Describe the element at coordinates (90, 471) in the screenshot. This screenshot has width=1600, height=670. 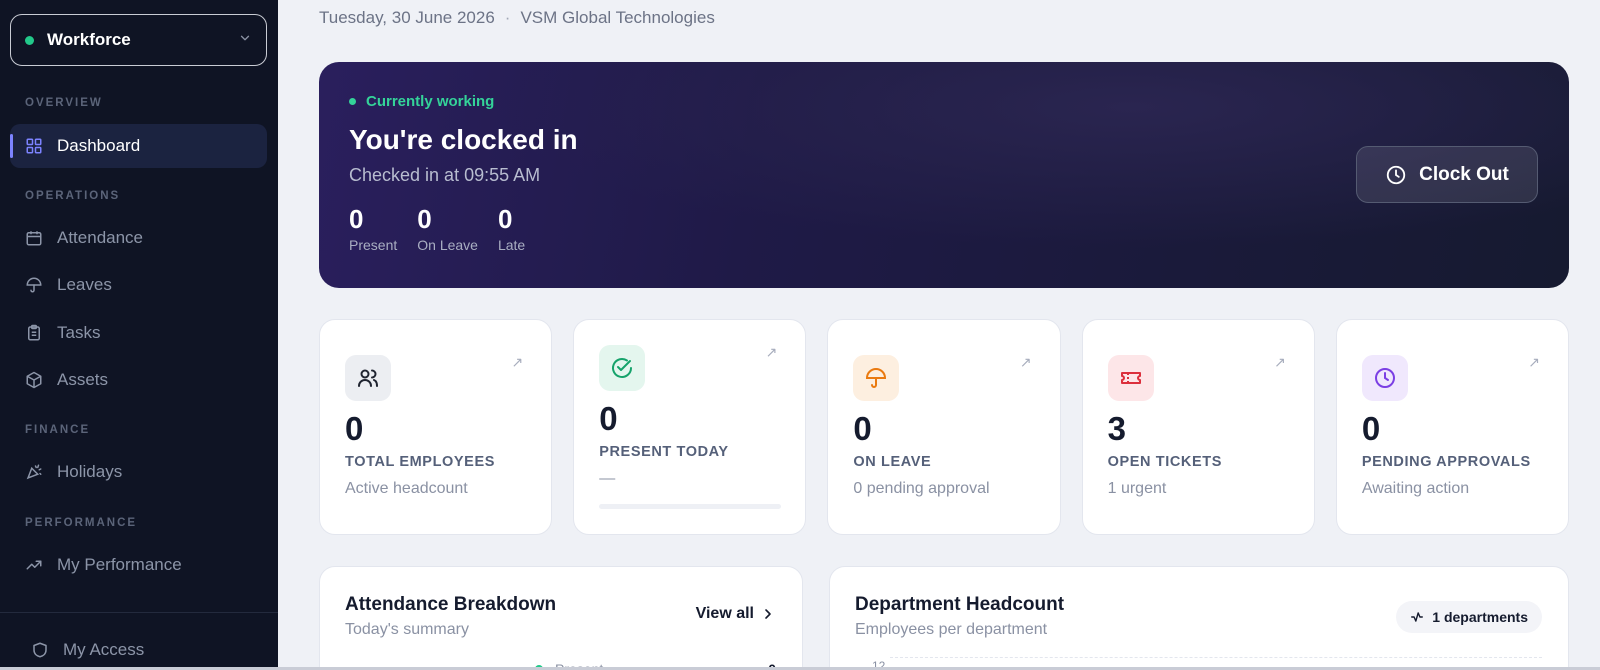
I see `sidebar-item-label: Holidays` at that location.